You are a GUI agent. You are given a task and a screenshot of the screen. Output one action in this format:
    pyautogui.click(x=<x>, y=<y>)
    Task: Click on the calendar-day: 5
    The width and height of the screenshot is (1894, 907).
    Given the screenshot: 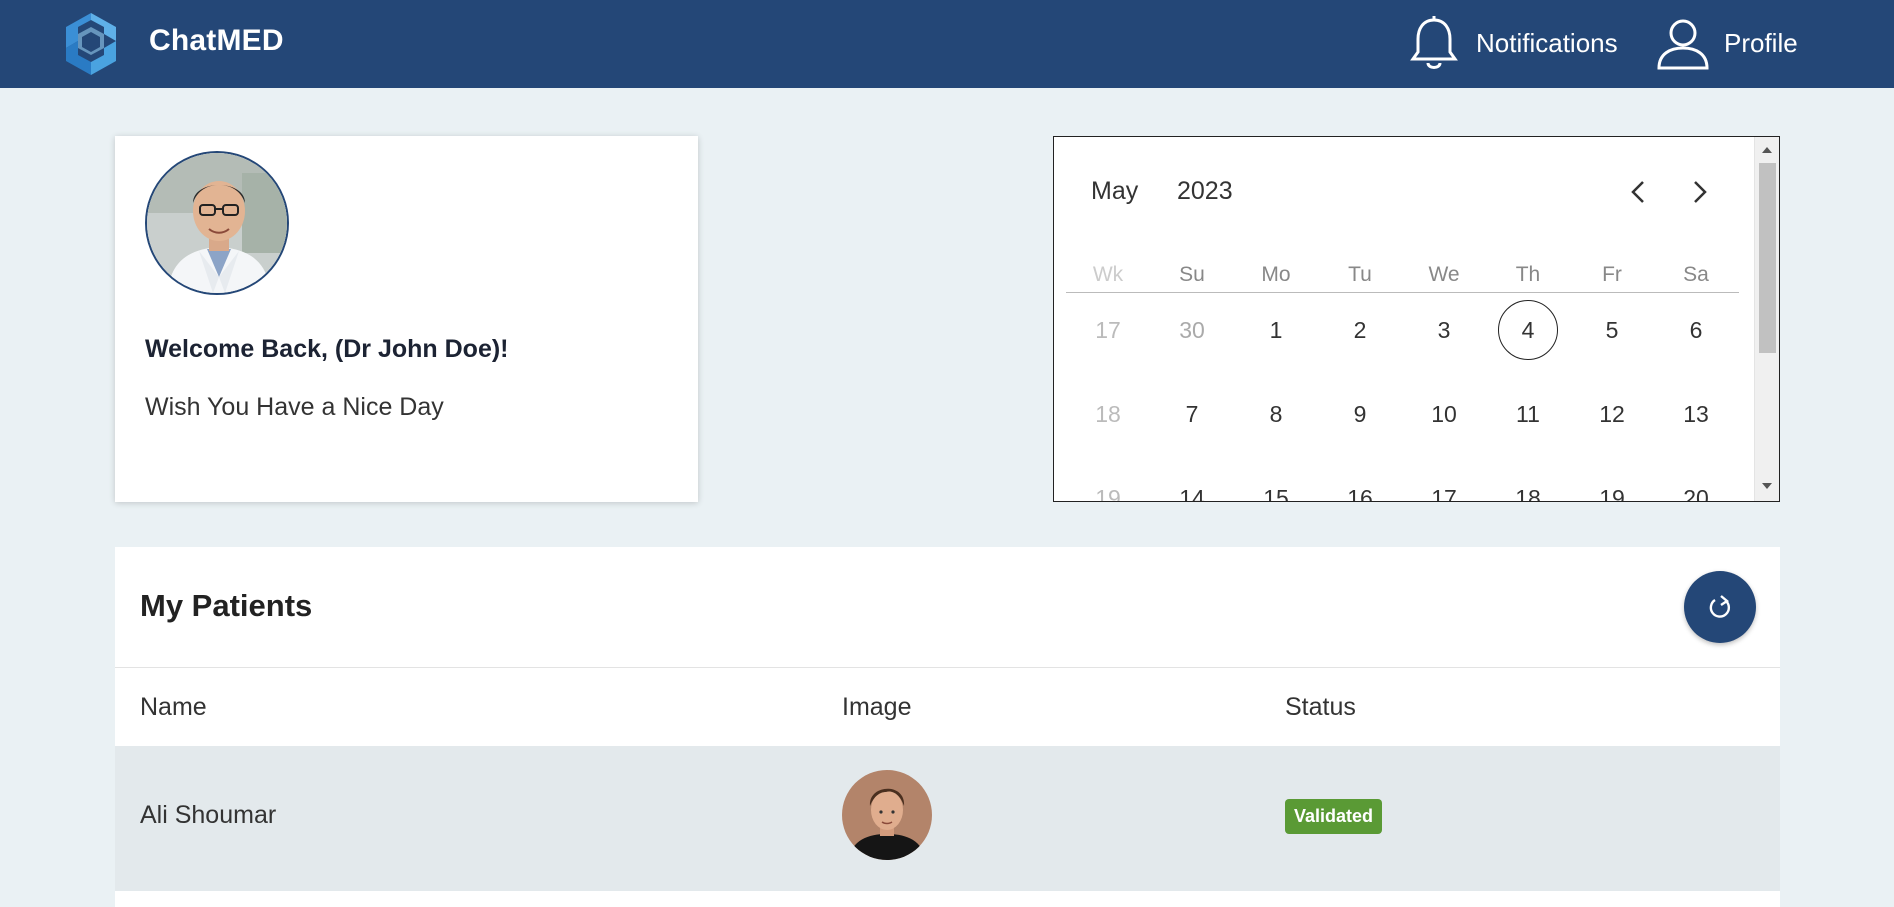 What is the action you would take?
    pyautogui.click(x=1612, y=330)
    